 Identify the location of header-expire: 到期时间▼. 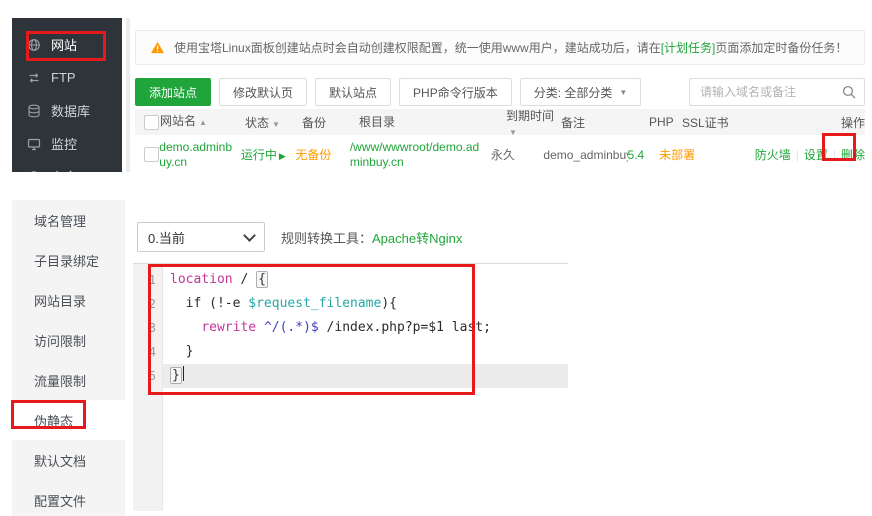
(533, 122).